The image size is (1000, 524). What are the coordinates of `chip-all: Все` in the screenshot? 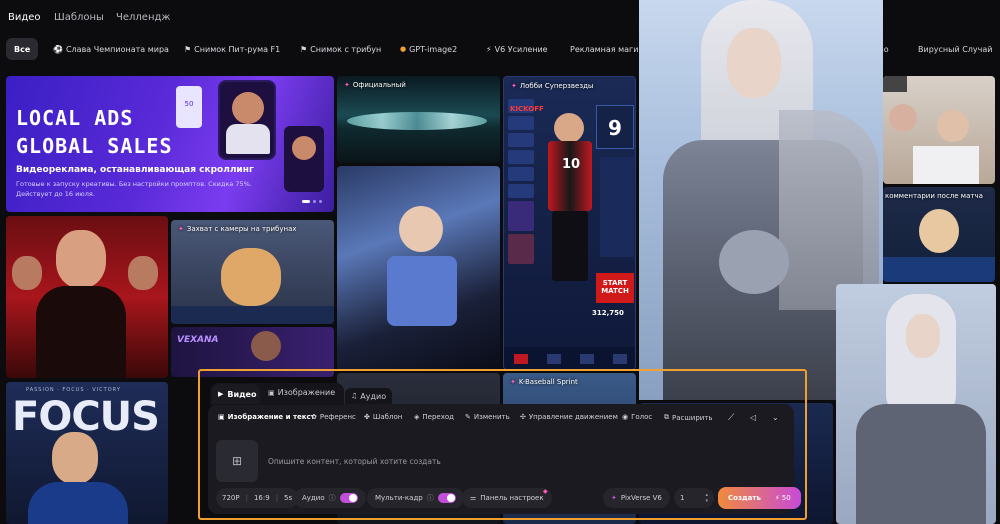 It's located at (22, 49).